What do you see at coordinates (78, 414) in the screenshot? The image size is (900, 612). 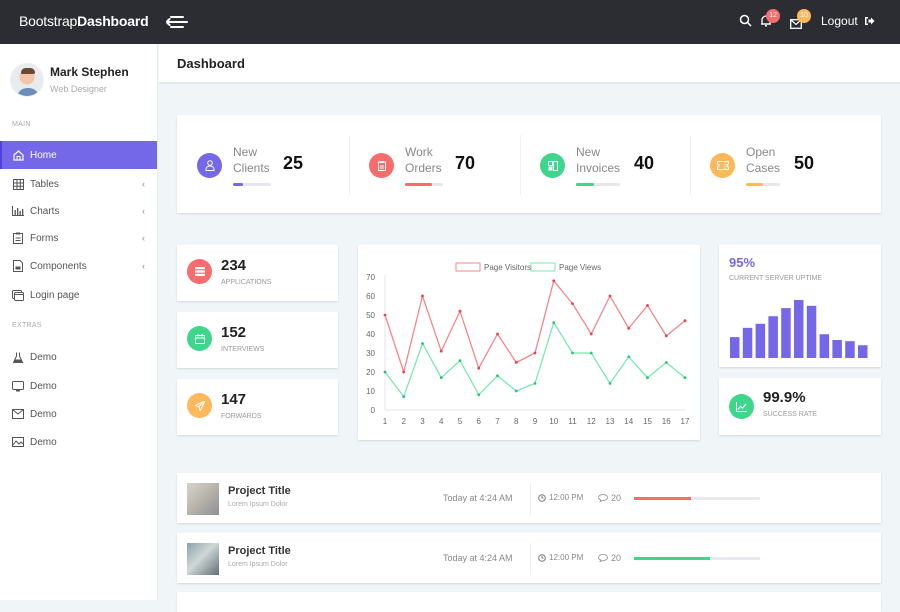 I see `sidebar-item-demo-3: Demo` at bounding box center [78, 414].